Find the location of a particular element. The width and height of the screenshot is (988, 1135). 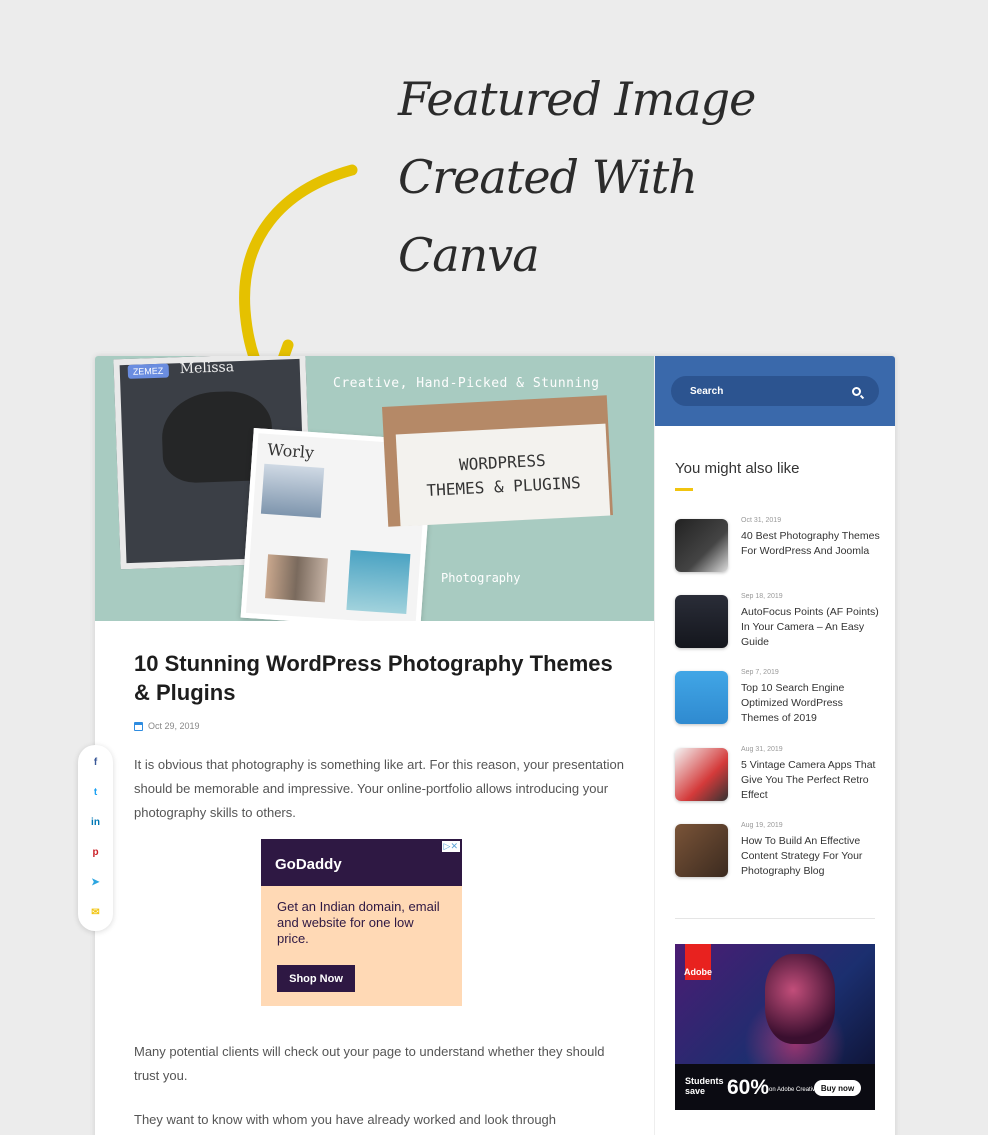

annotation-line: Featured Image is located at coordinates (577, 99).